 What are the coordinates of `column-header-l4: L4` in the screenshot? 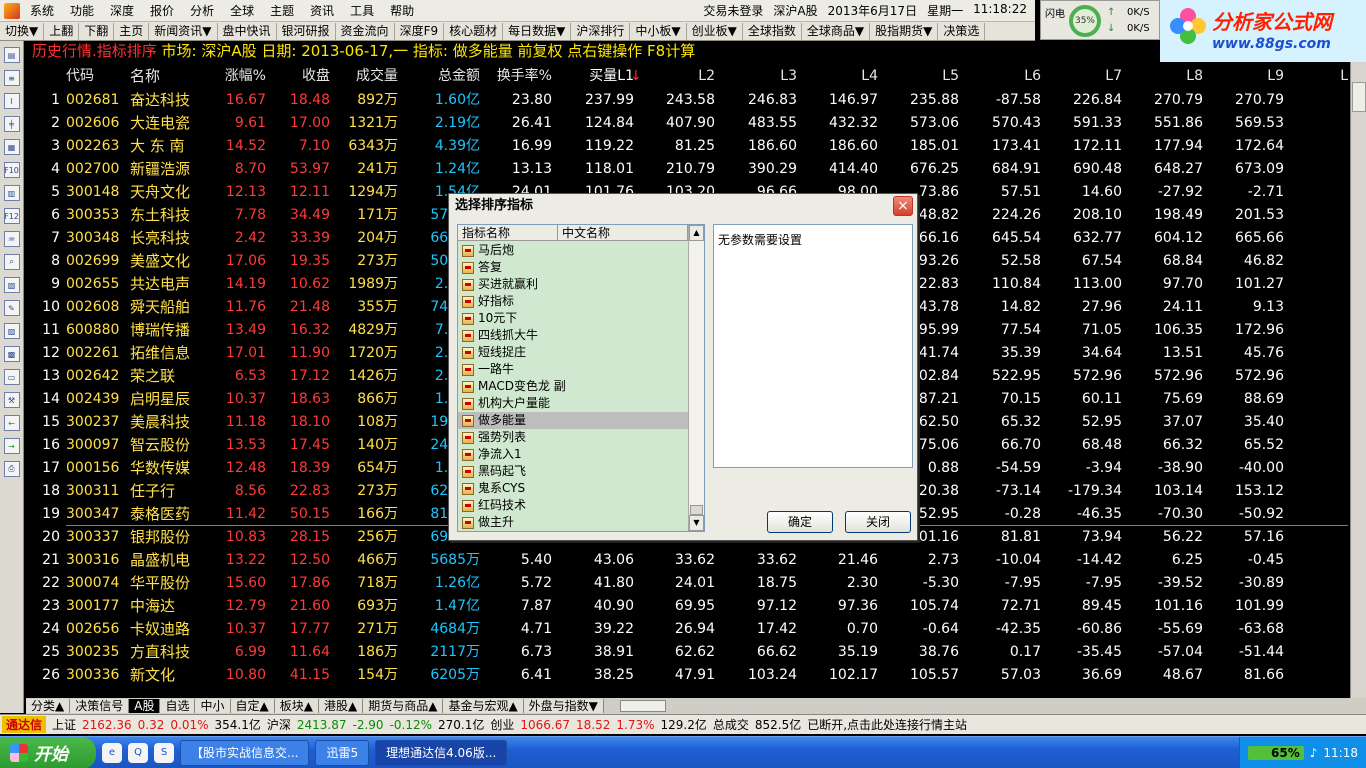 It's located at (837, 76).